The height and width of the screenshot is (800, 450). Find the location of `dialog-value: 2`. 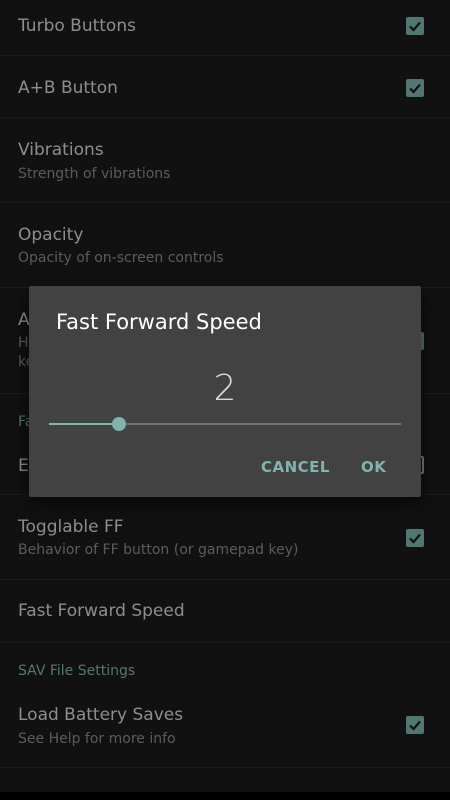

dialog-value: 2 is located at coordinates (225, 388).